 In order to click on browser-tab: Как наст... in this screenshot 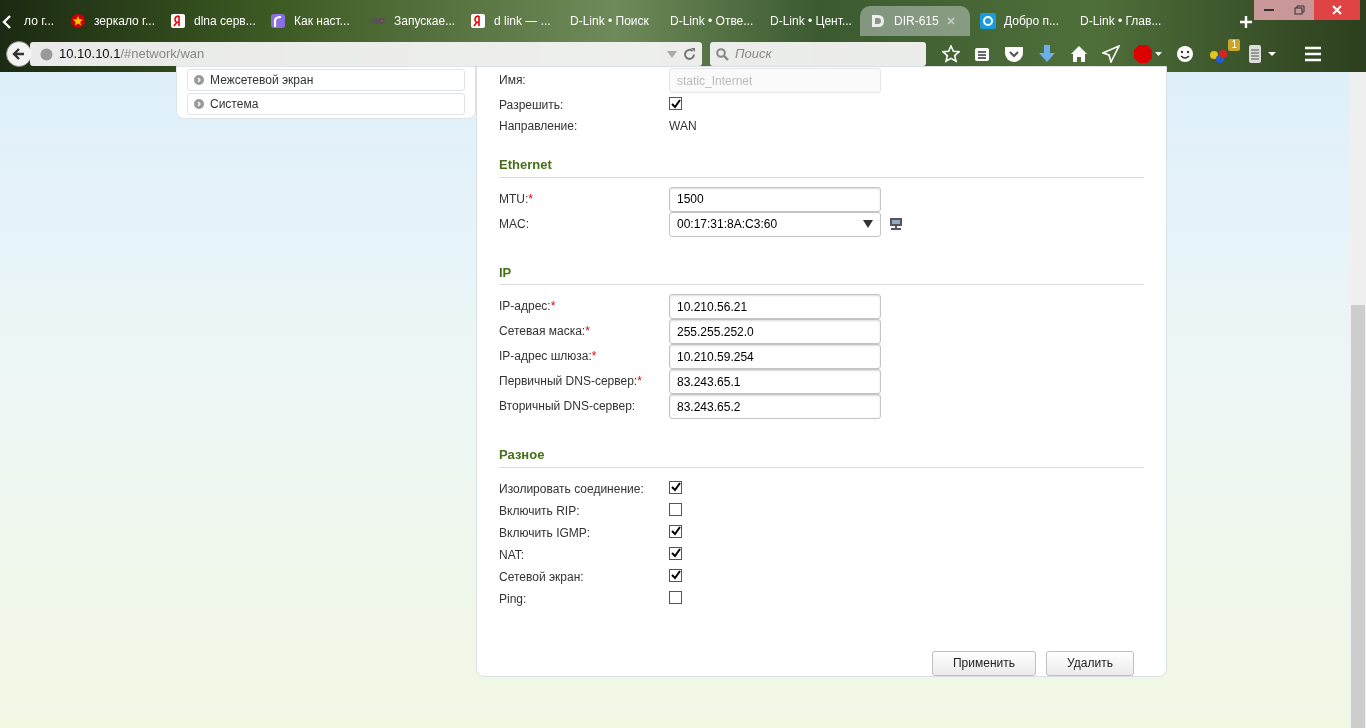, I will do `click(310, 21)`.